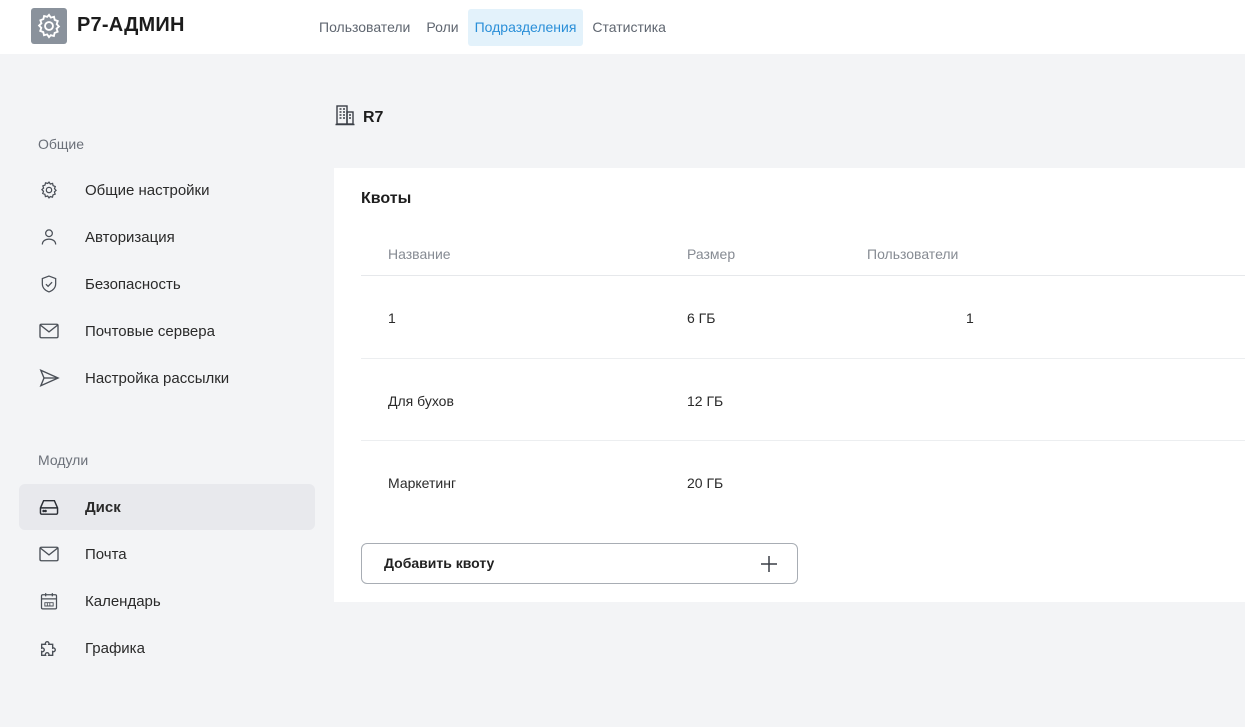 The image size is (1245, 727). Describe the element at coordinates (419, 254) in the screenshot. I see `column-header-name: Название` at that location.